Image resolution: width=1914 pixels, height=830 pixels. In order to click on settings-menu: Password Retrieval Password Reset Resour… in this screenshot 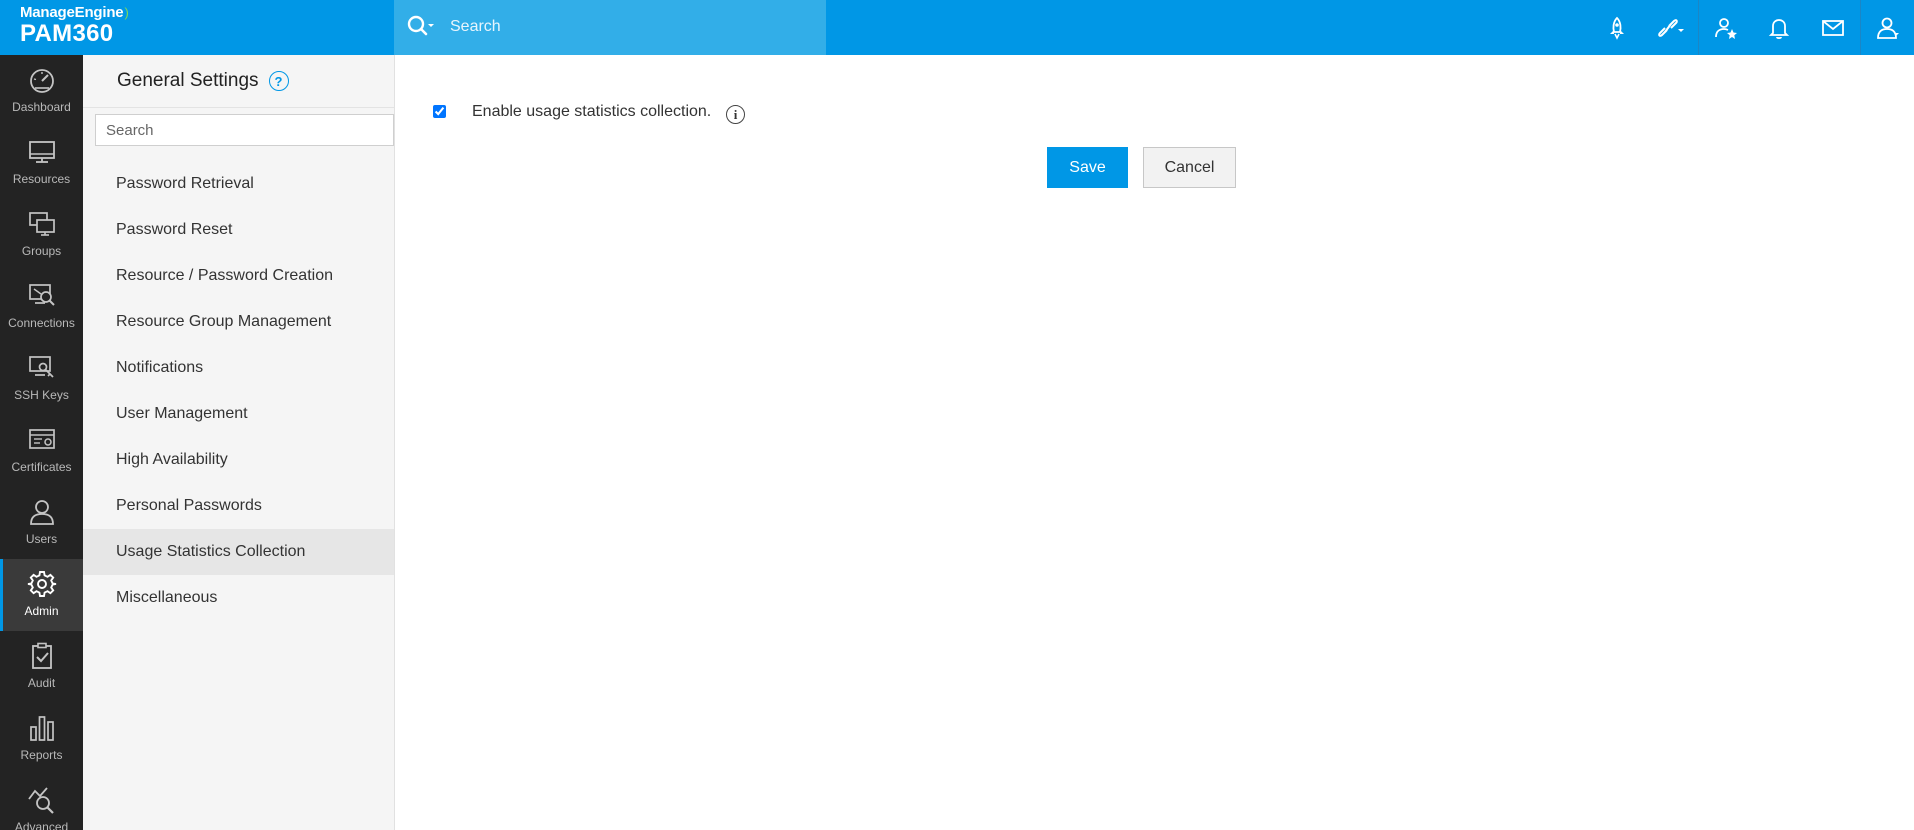, I will do `click(238, 391)`.